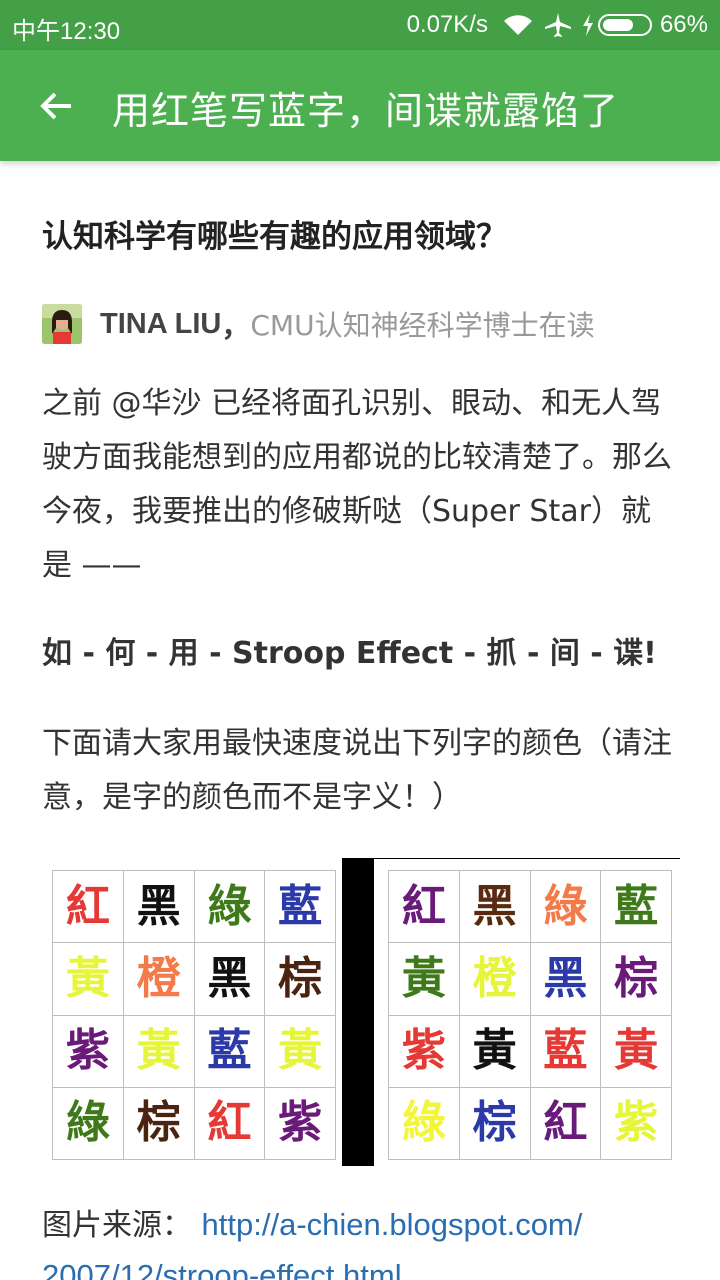 The height and width of the screenshot is (1280, 720). I want to click on arrow-left-icon, so click(56, 106).